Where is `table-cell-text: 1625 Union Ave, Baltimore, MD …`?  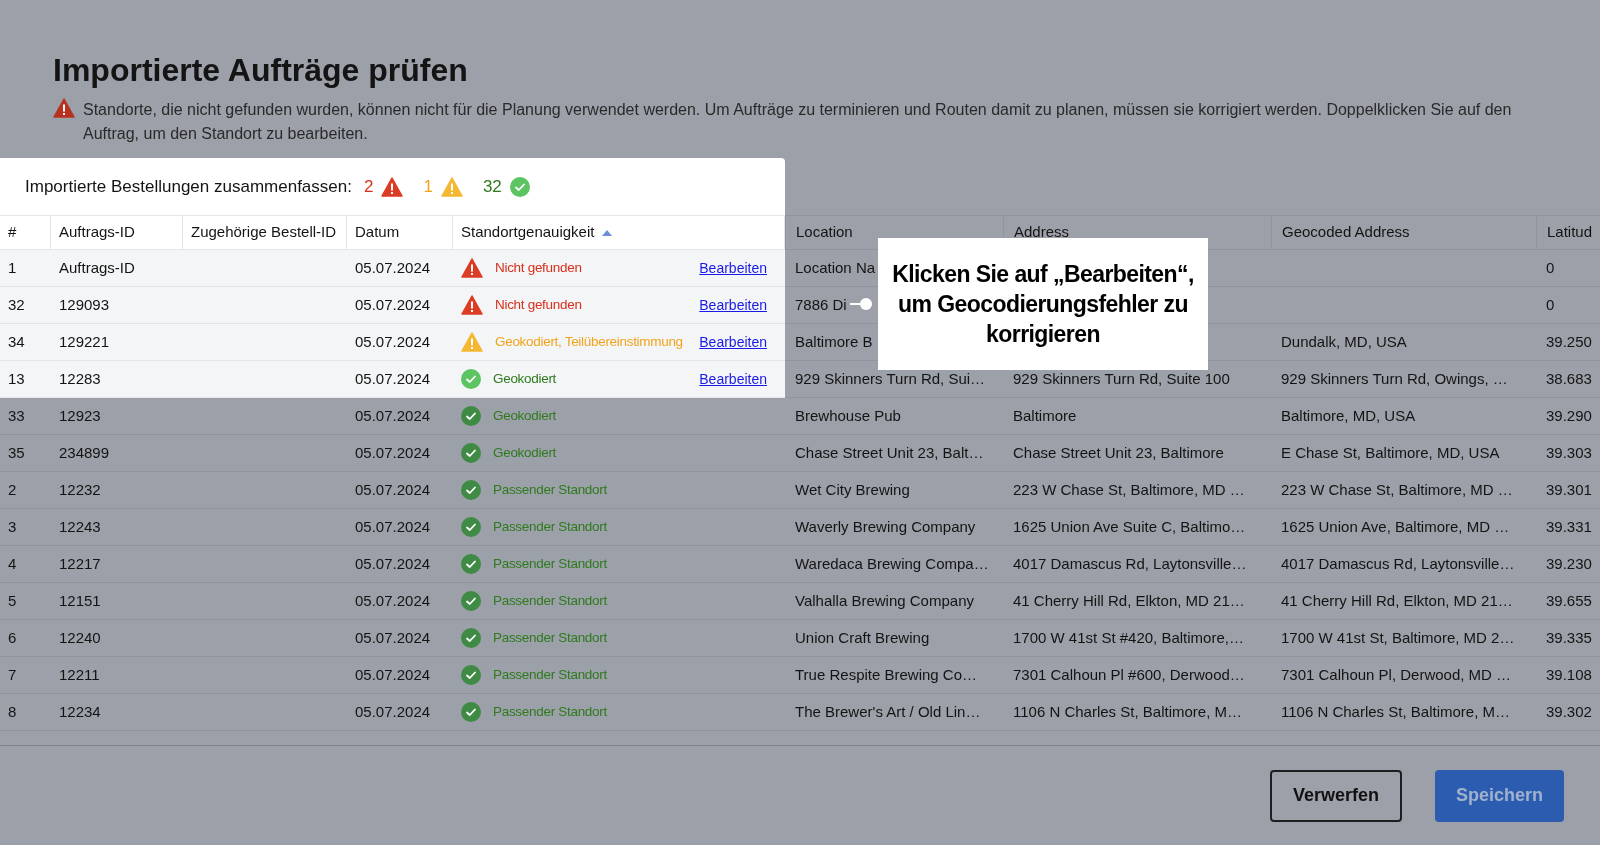
table-cell-text: 1625 Union Ave, Baltimore, MD … is located at coordinates (1395, 526).